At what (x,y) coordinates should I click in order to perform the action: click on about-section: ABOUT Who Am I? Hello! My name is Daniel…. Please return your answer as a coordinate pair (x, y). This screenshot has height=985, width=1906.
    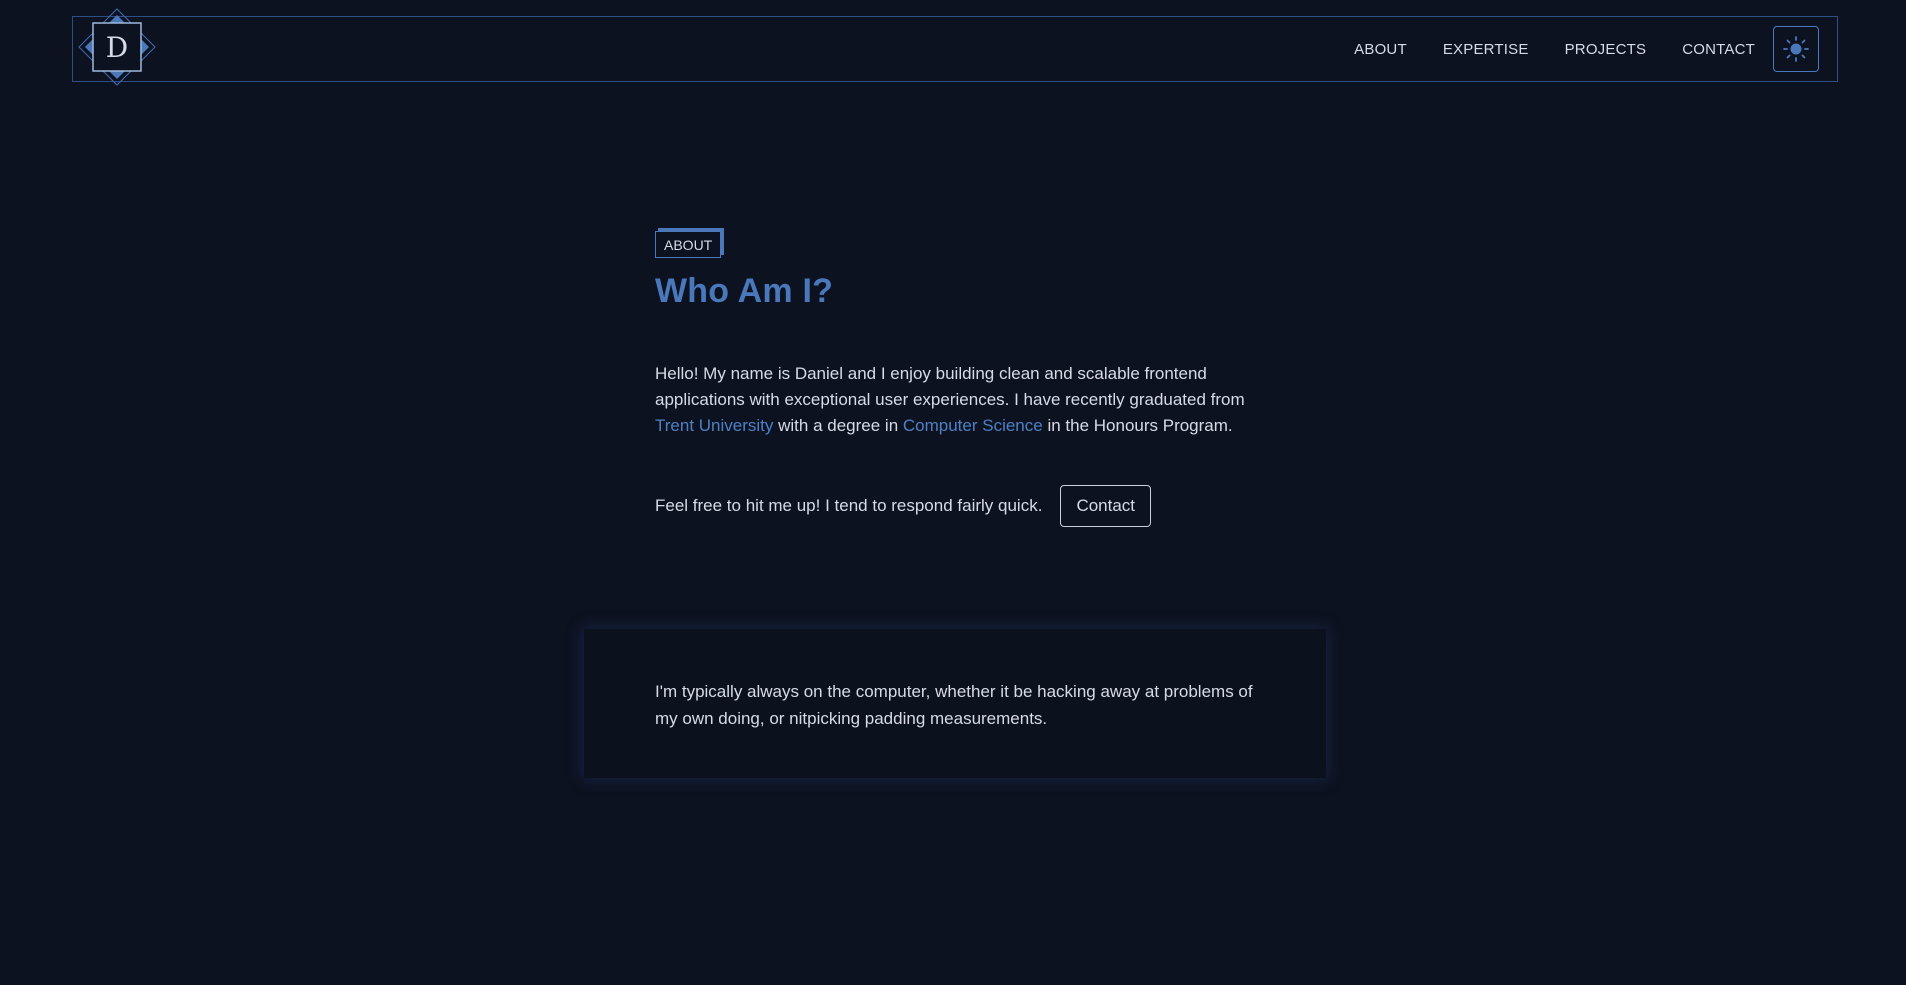
    Looking at the image, I should click on (975, 379).